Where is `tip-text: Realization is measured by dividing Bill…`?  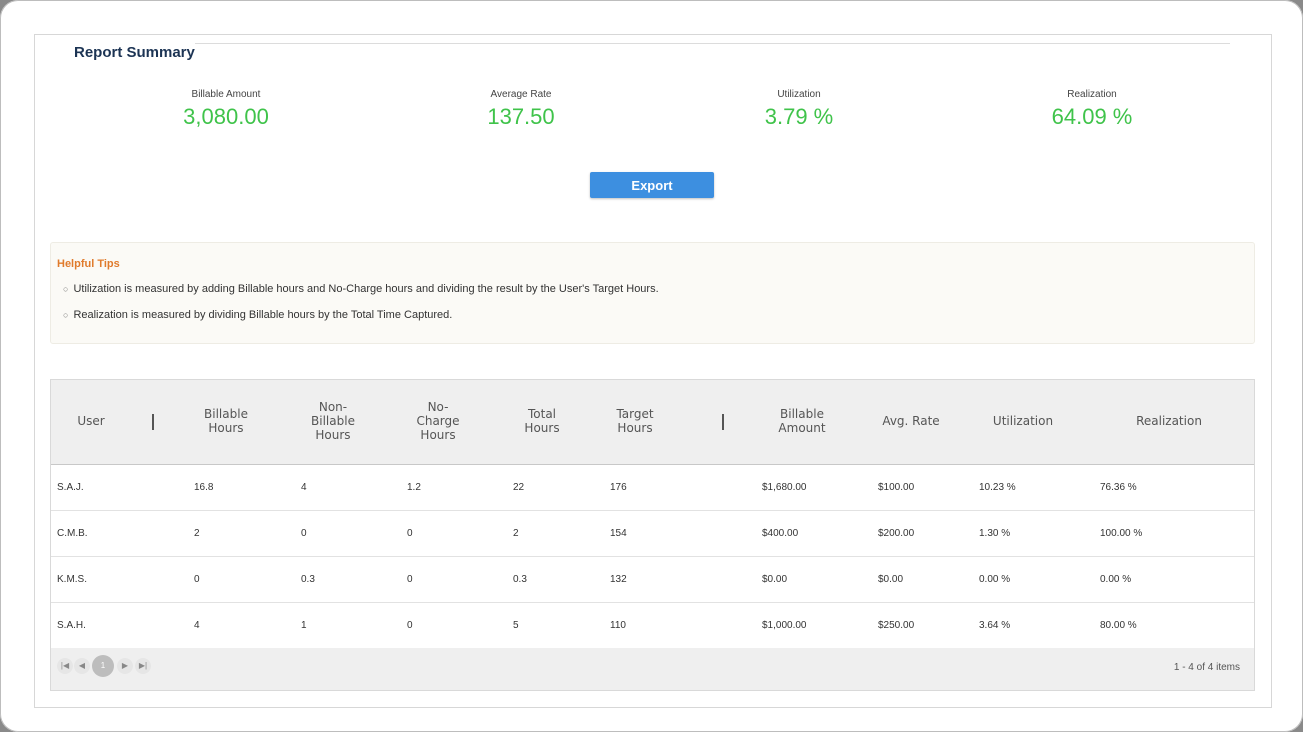
tip-text: Realization is measured by dividing Bill… is located at coordinates (263, 315).